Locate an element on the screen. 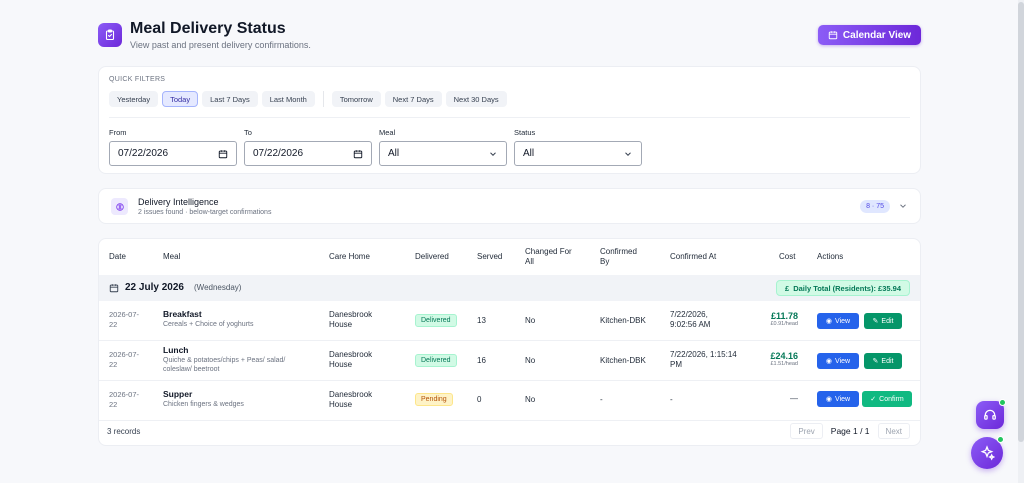 The width and height of the screenshot is (1024, 483). row-confirmed-at: 7/22/2026, 9:02:56 AM is located at coordinates (690, 320).